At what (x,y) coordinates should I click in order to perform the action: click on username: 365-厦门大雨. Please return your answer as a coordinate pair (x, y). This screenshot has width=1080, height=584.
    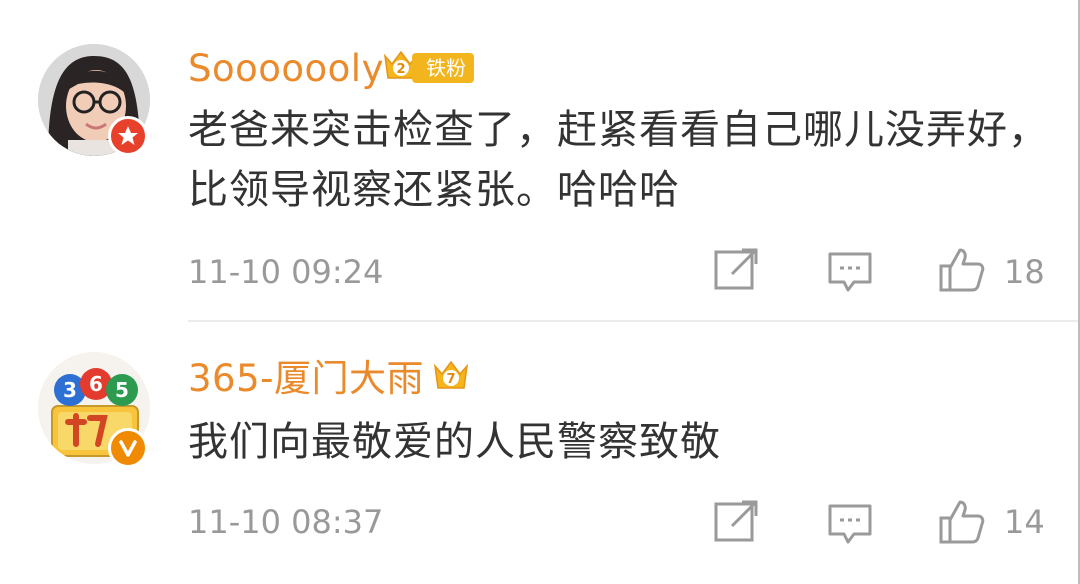
    Looking at the image, I should click on (306, 378).